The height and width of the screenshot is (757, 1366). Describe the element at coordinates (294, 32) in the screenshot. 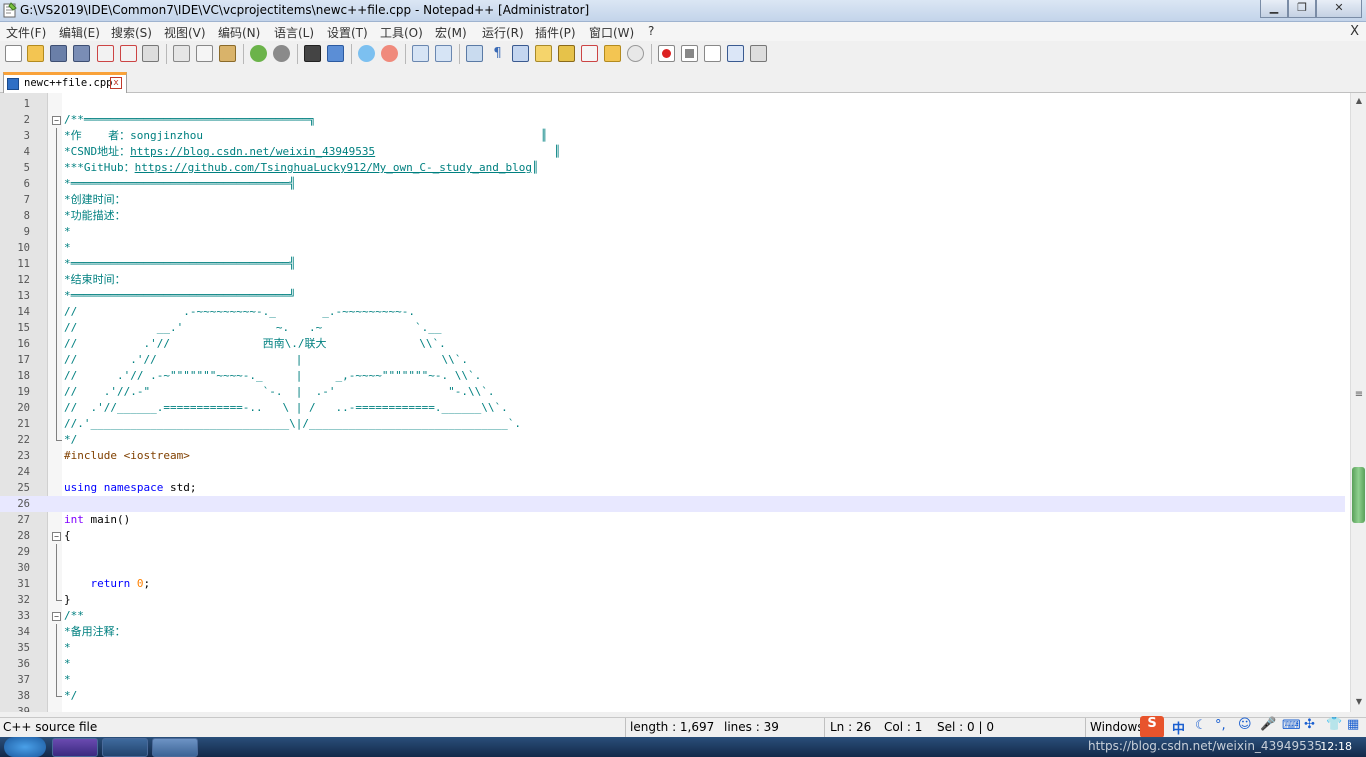

I see `menu-language: 语言(L)` at that location.